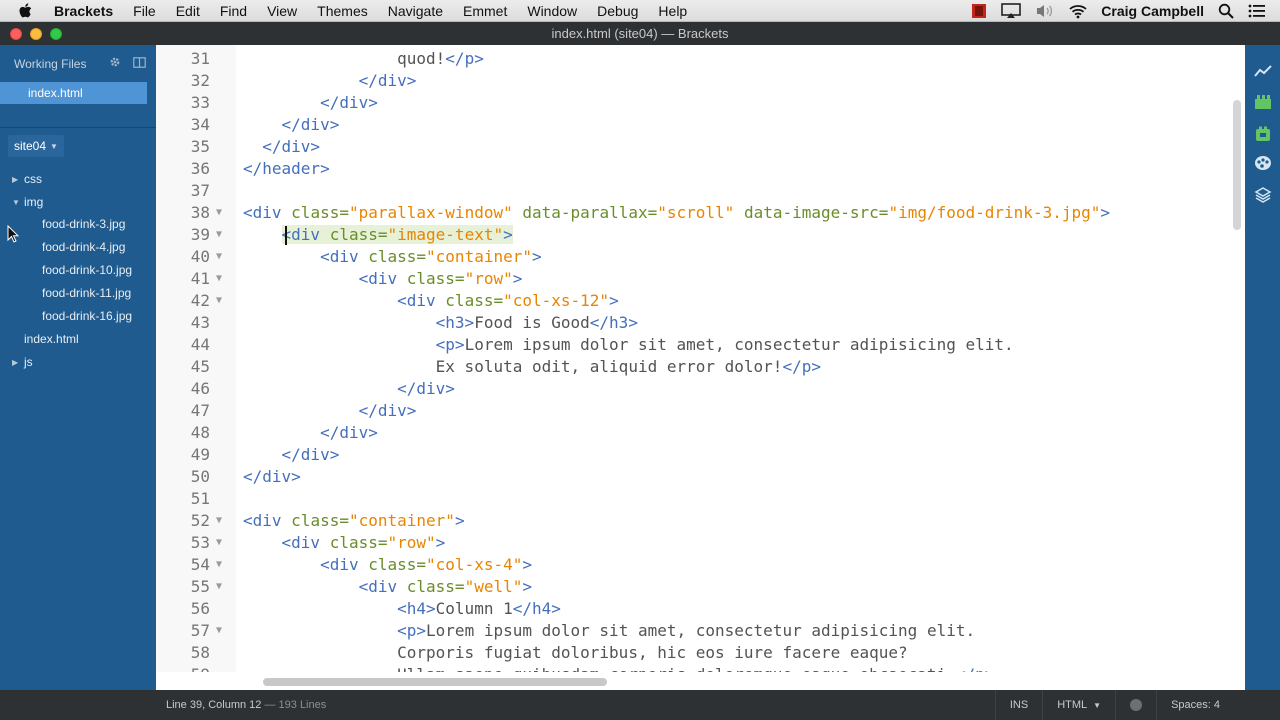 Image resolution: width=1280 pixels, height=720 pixels. I want to click on emmet-icon, so click(1263, 134).